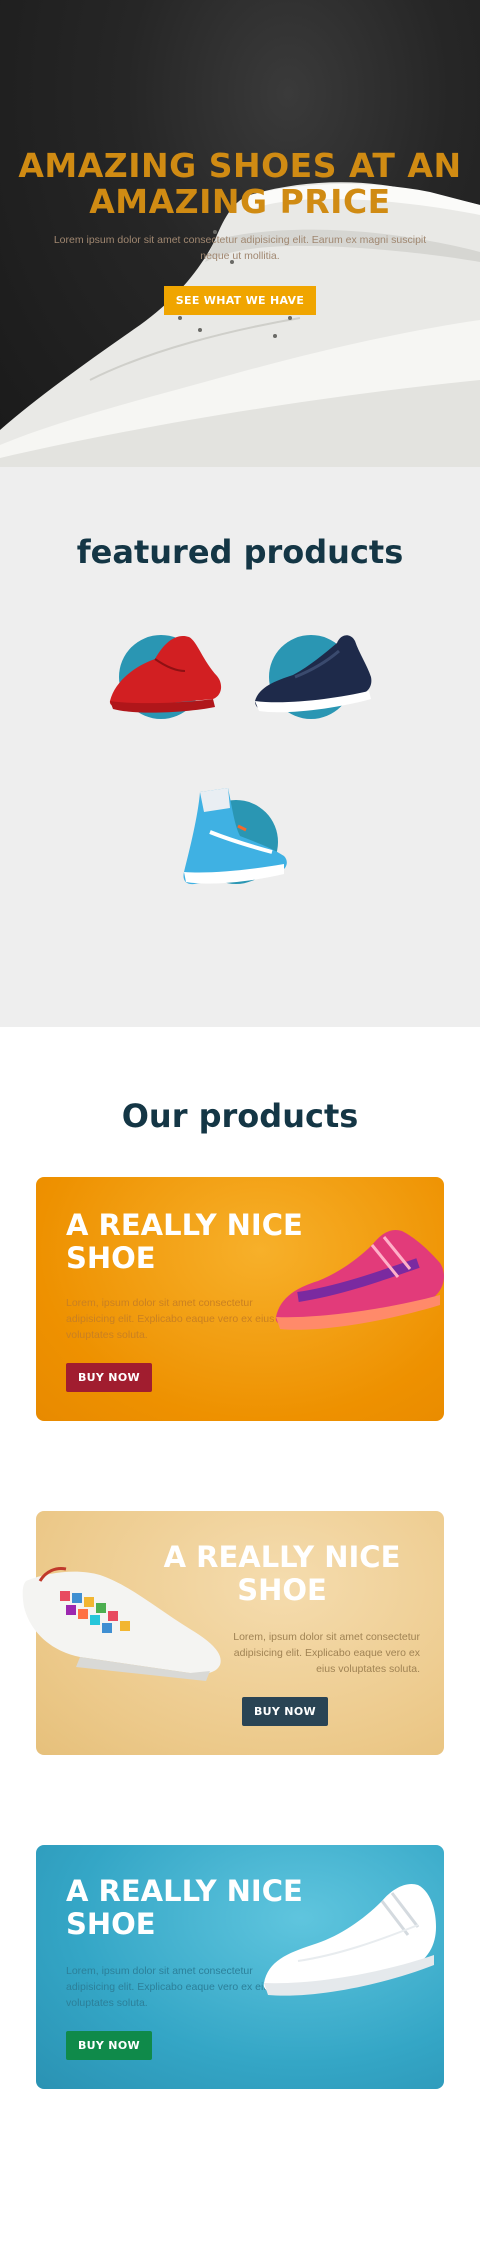 The width and height of the screenshot is (480, 2253). Describe the element at coordinates (240, 552) in the screenshot. I see `featured-title: featured products` at that location.